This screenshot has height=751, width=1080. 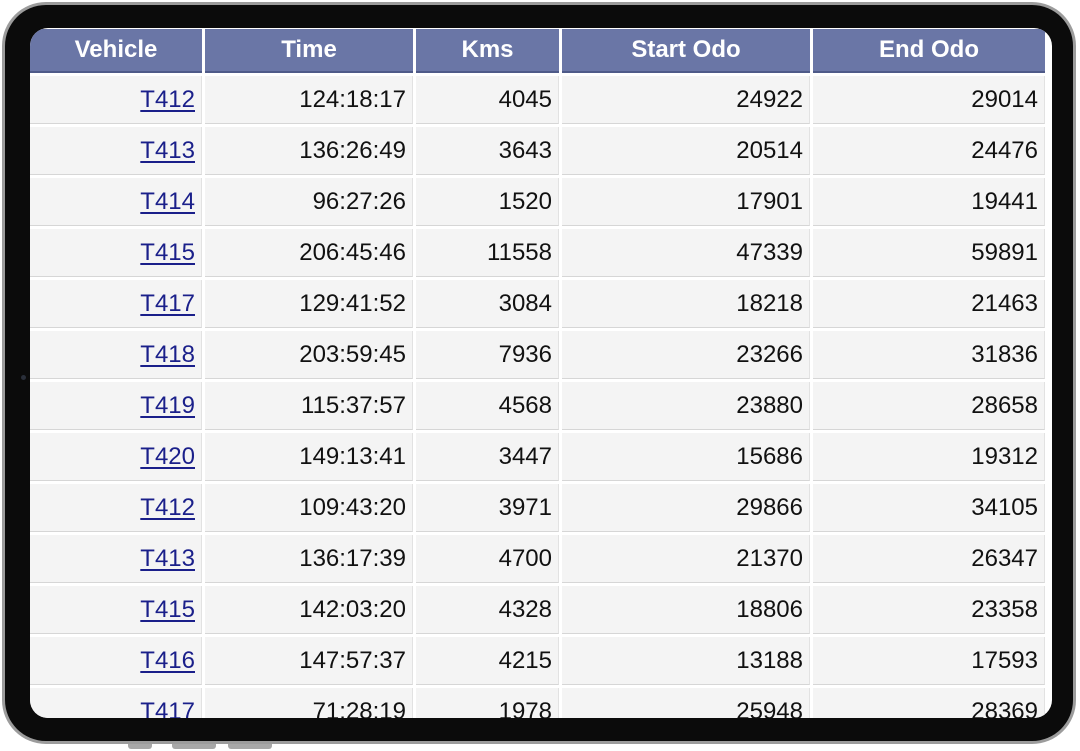 I want to click on vehicle-cell: T419, so click(x=116, y=406).